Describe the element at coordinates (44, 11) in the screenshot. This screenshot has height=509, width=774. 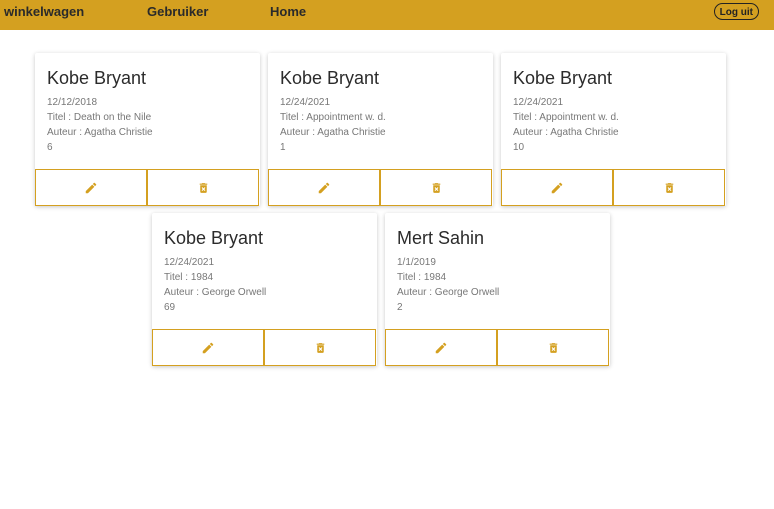
I see `nav-winkelwagen: winkelwagen` at that location.